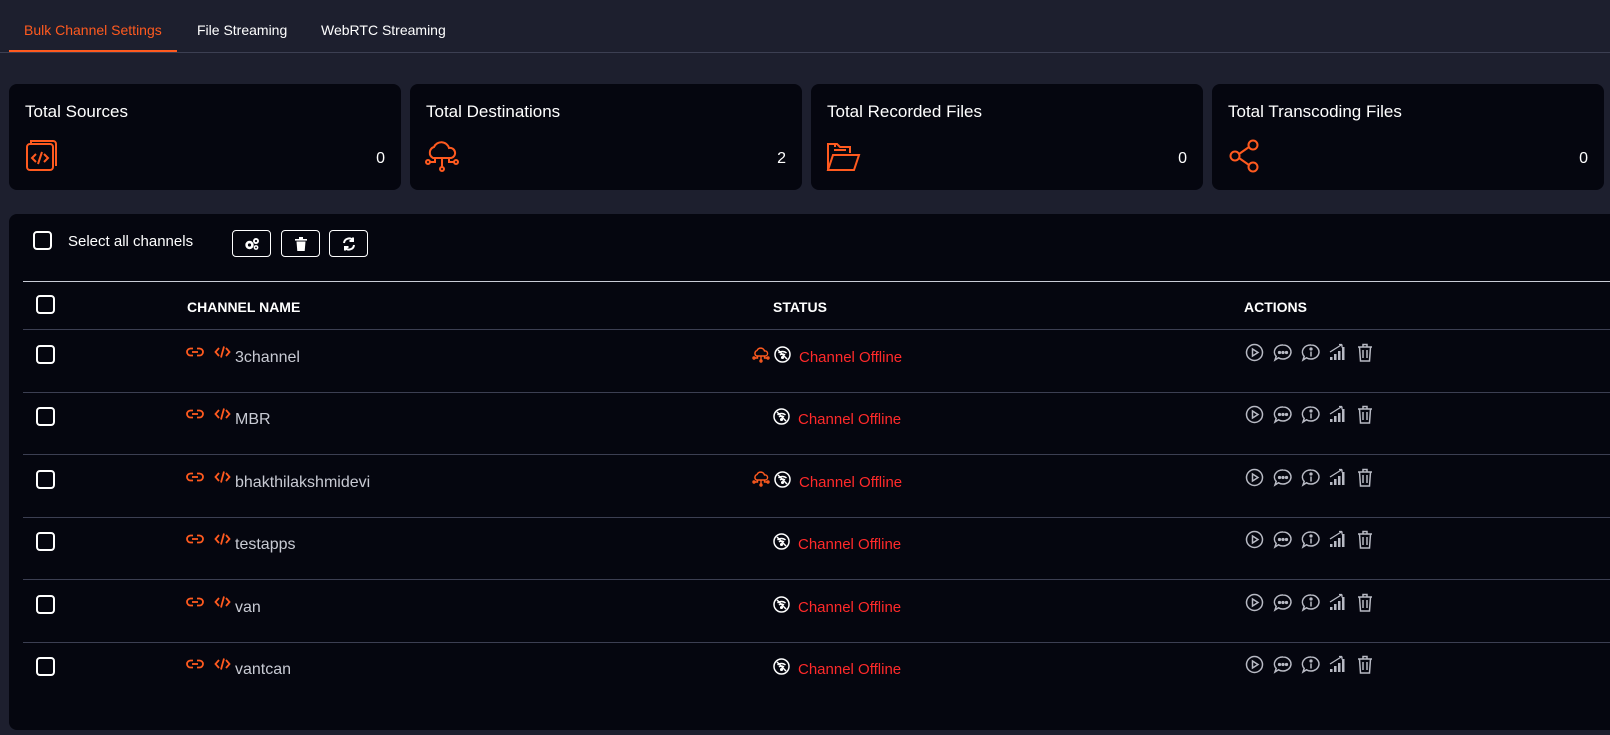 The width and height of the screenshot is (1610, 735). Describe the element at coordinates (267, 358) in the screenshot. I see `channel-name: 3channel` at that location.